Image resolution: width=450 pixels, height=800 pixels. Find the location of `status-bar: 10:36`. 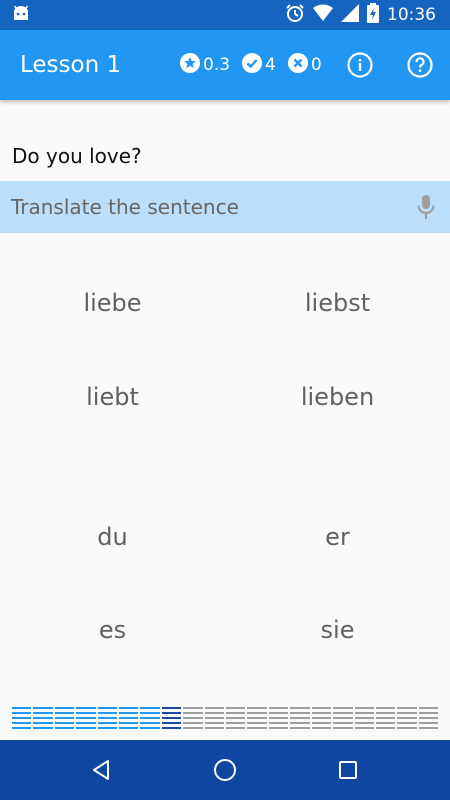

status-bar: 10:36 is located at coordinates (225, 15).